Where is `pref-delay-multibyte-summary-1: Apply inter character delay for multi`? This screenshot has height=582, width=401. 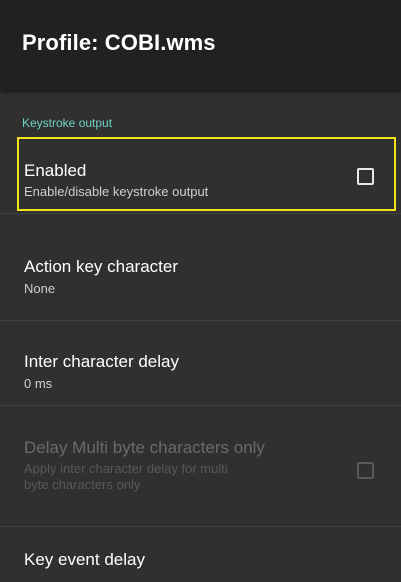
pref-delay-multibyte-summary-1: Apply inter character delay for multi is located at coordinates (126, 468).